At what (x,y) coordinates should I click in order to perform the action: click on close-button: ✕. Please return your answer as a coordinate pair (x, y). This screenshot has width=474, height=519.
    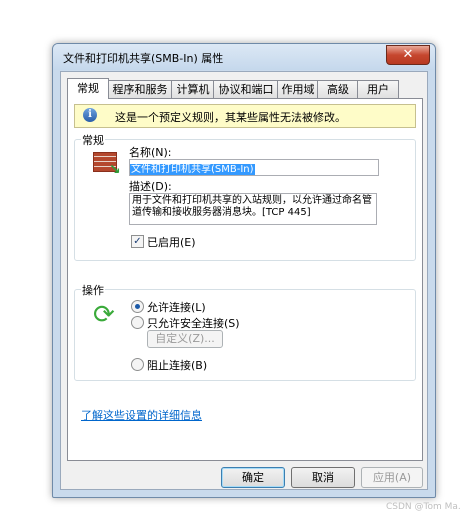
    Looking at the image, I should click on (408, 55).